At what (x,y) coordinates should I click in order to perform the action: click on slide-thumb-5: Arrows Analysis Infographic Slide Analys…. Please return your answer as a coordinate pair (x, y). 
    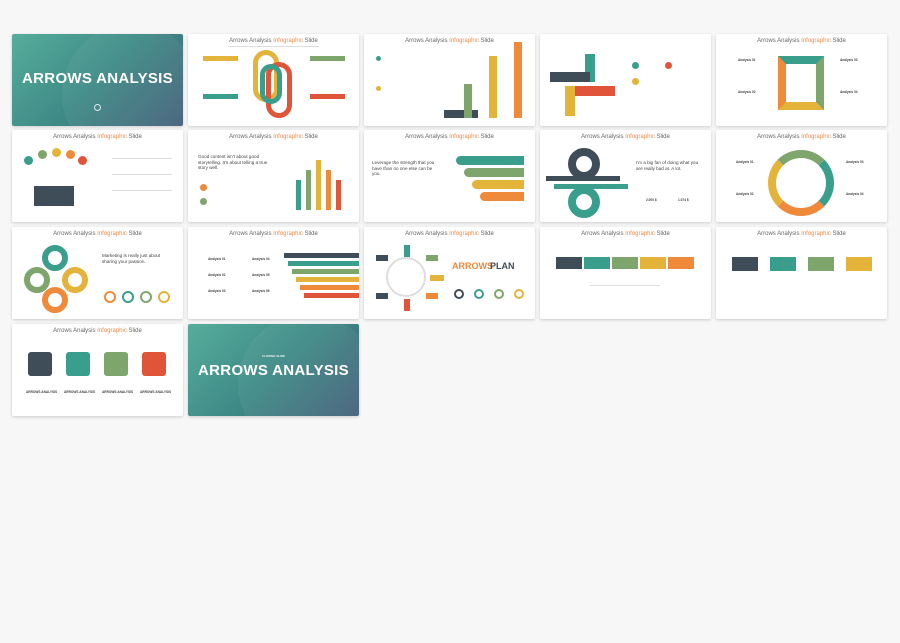
    Looking at the image, I should click on (801, 80).